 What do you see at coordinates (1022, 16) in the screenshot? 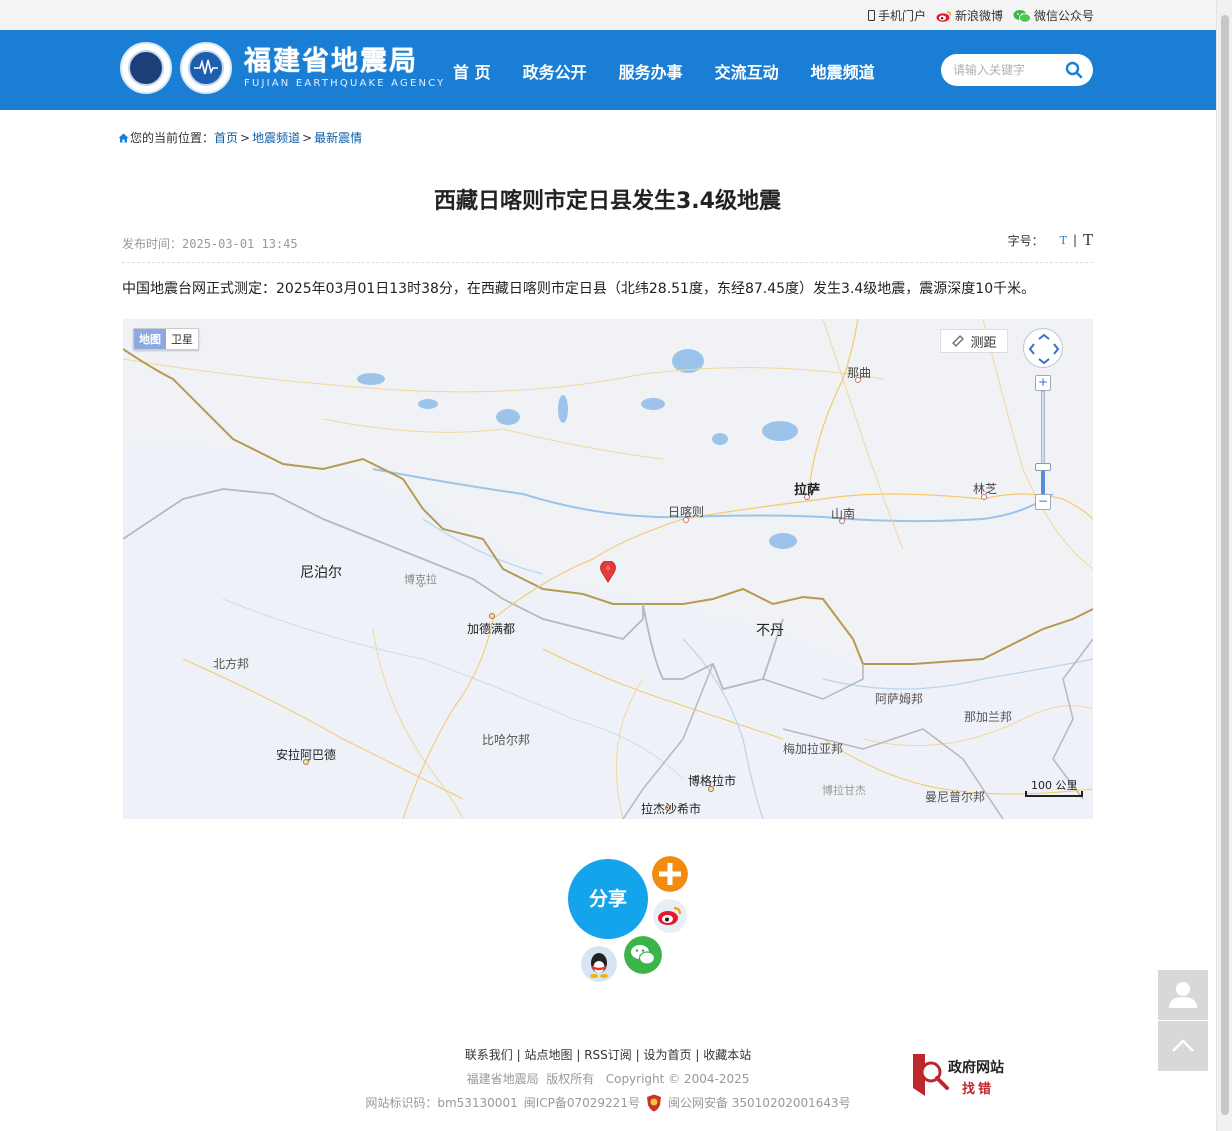
I see `wechat-icon` at bounding box center [1022, 16].